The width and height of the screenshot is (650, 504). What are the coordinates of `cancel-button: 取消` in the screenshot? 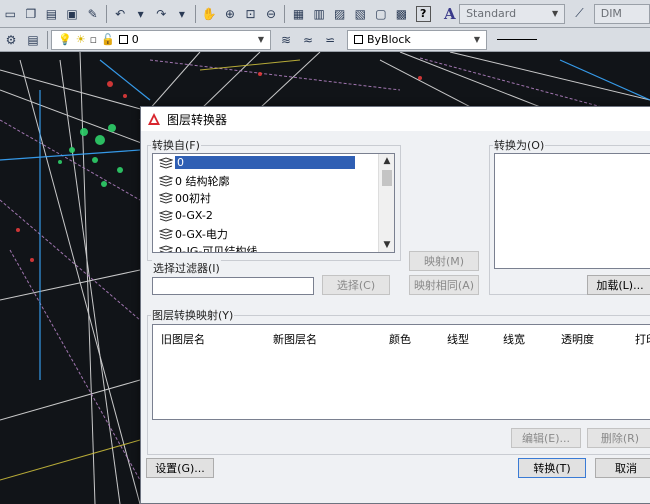 It's located at (622, 468).